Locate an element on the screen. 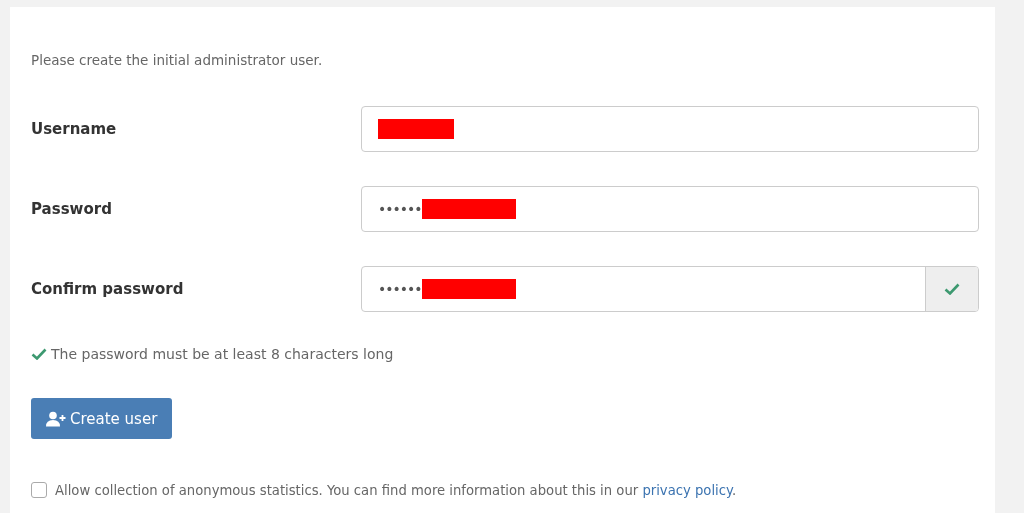 This screenshot has width=1024, height=513. field-label: Confirm password is located at coordinates (108, 289).